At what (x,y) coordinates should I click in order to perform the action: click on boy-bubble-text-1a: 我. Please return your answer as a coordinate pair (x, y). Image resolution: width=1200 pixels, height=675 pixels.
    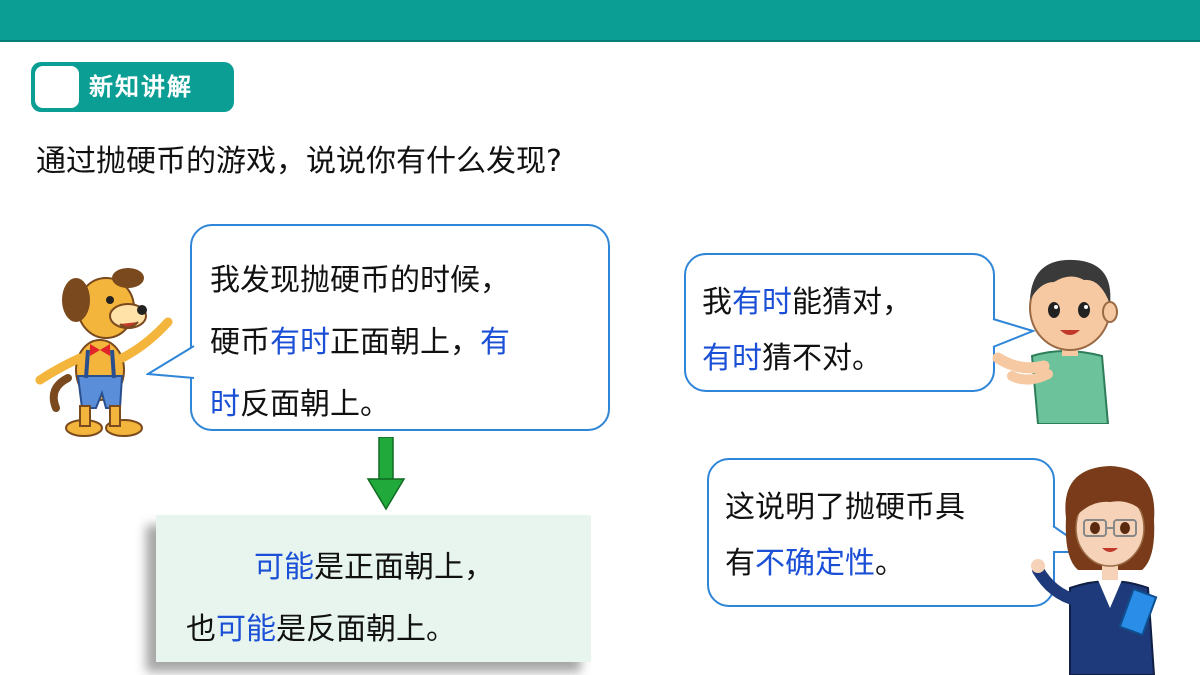
    Looking at the image, I should click on (717, 302).